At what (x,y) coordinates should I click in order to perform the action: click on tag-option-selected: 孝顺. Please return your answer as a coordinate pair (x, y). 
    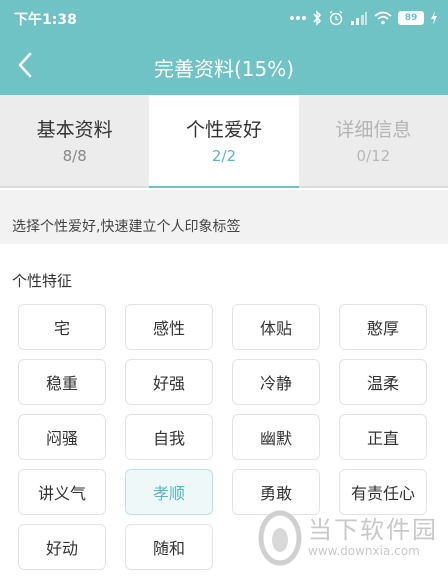
    Looking at the image, I should click on (169, 492).